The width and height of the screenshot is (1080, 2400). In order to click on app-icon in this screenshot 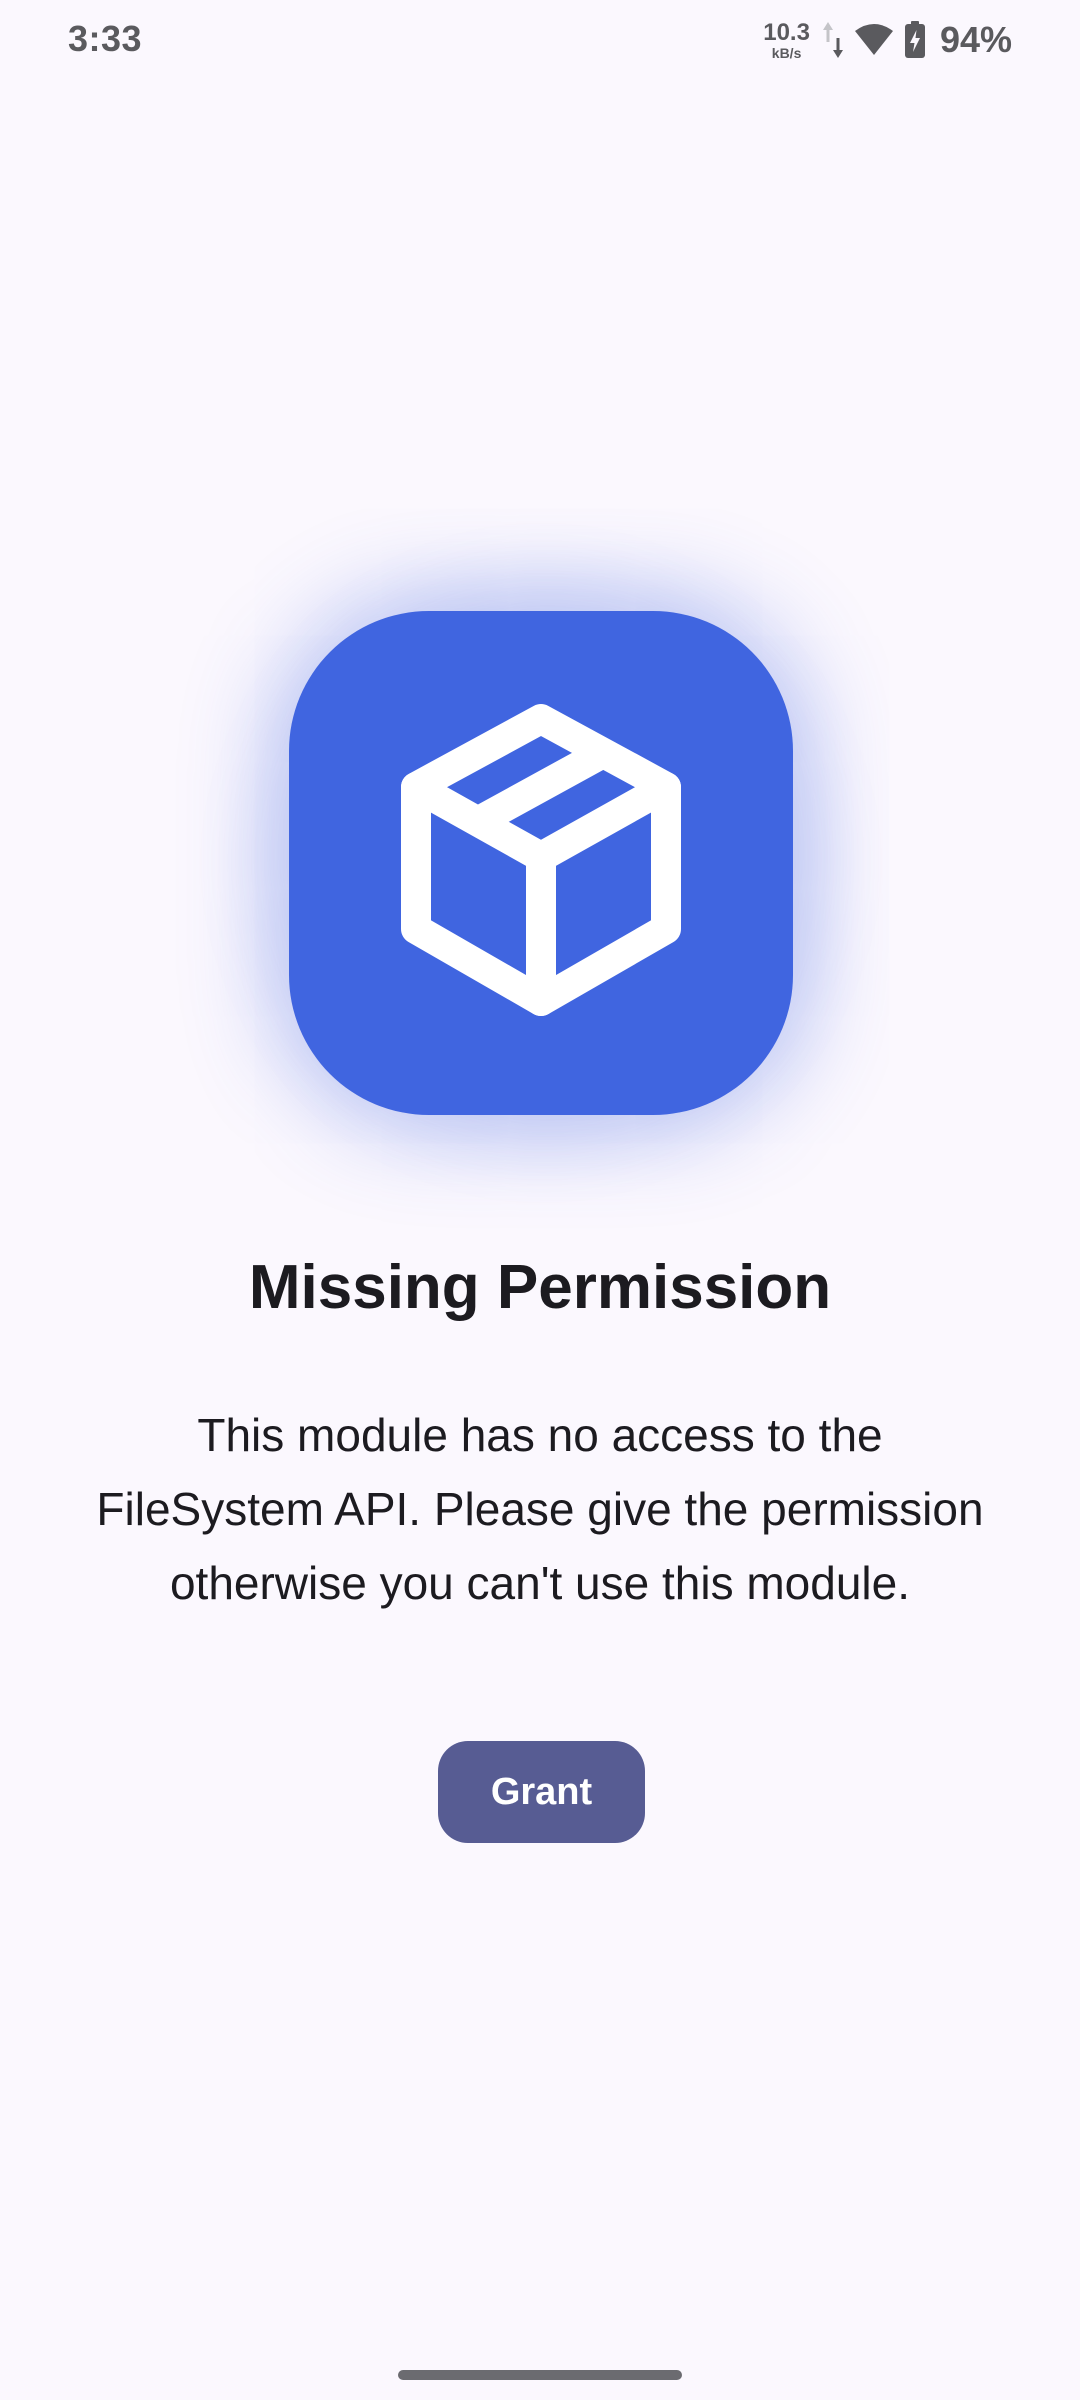, I will do `click(541, 863)`.